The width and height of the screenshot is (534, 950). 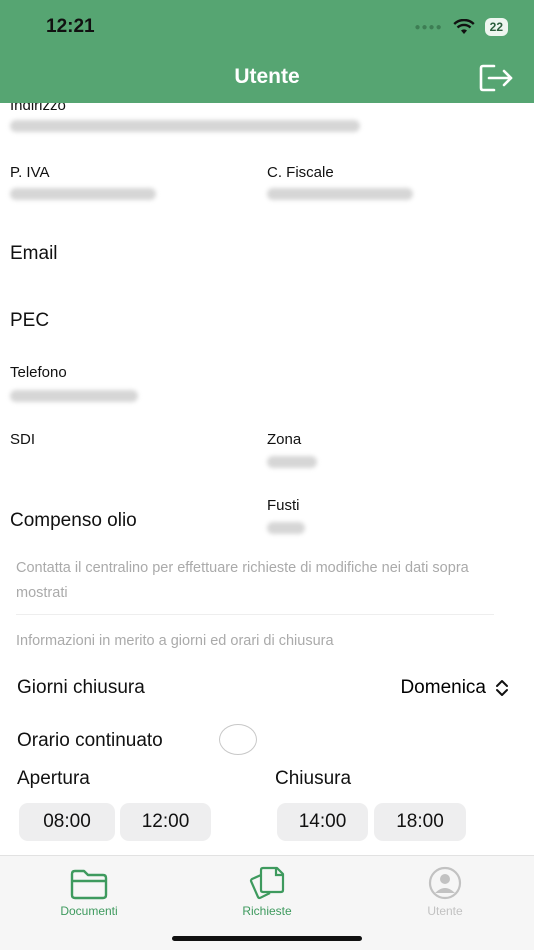 What do you see at coordinates (420, 822) in the screenshot?
I see `chiusura-to-button: 18:00` at bounding box center [420, 822].